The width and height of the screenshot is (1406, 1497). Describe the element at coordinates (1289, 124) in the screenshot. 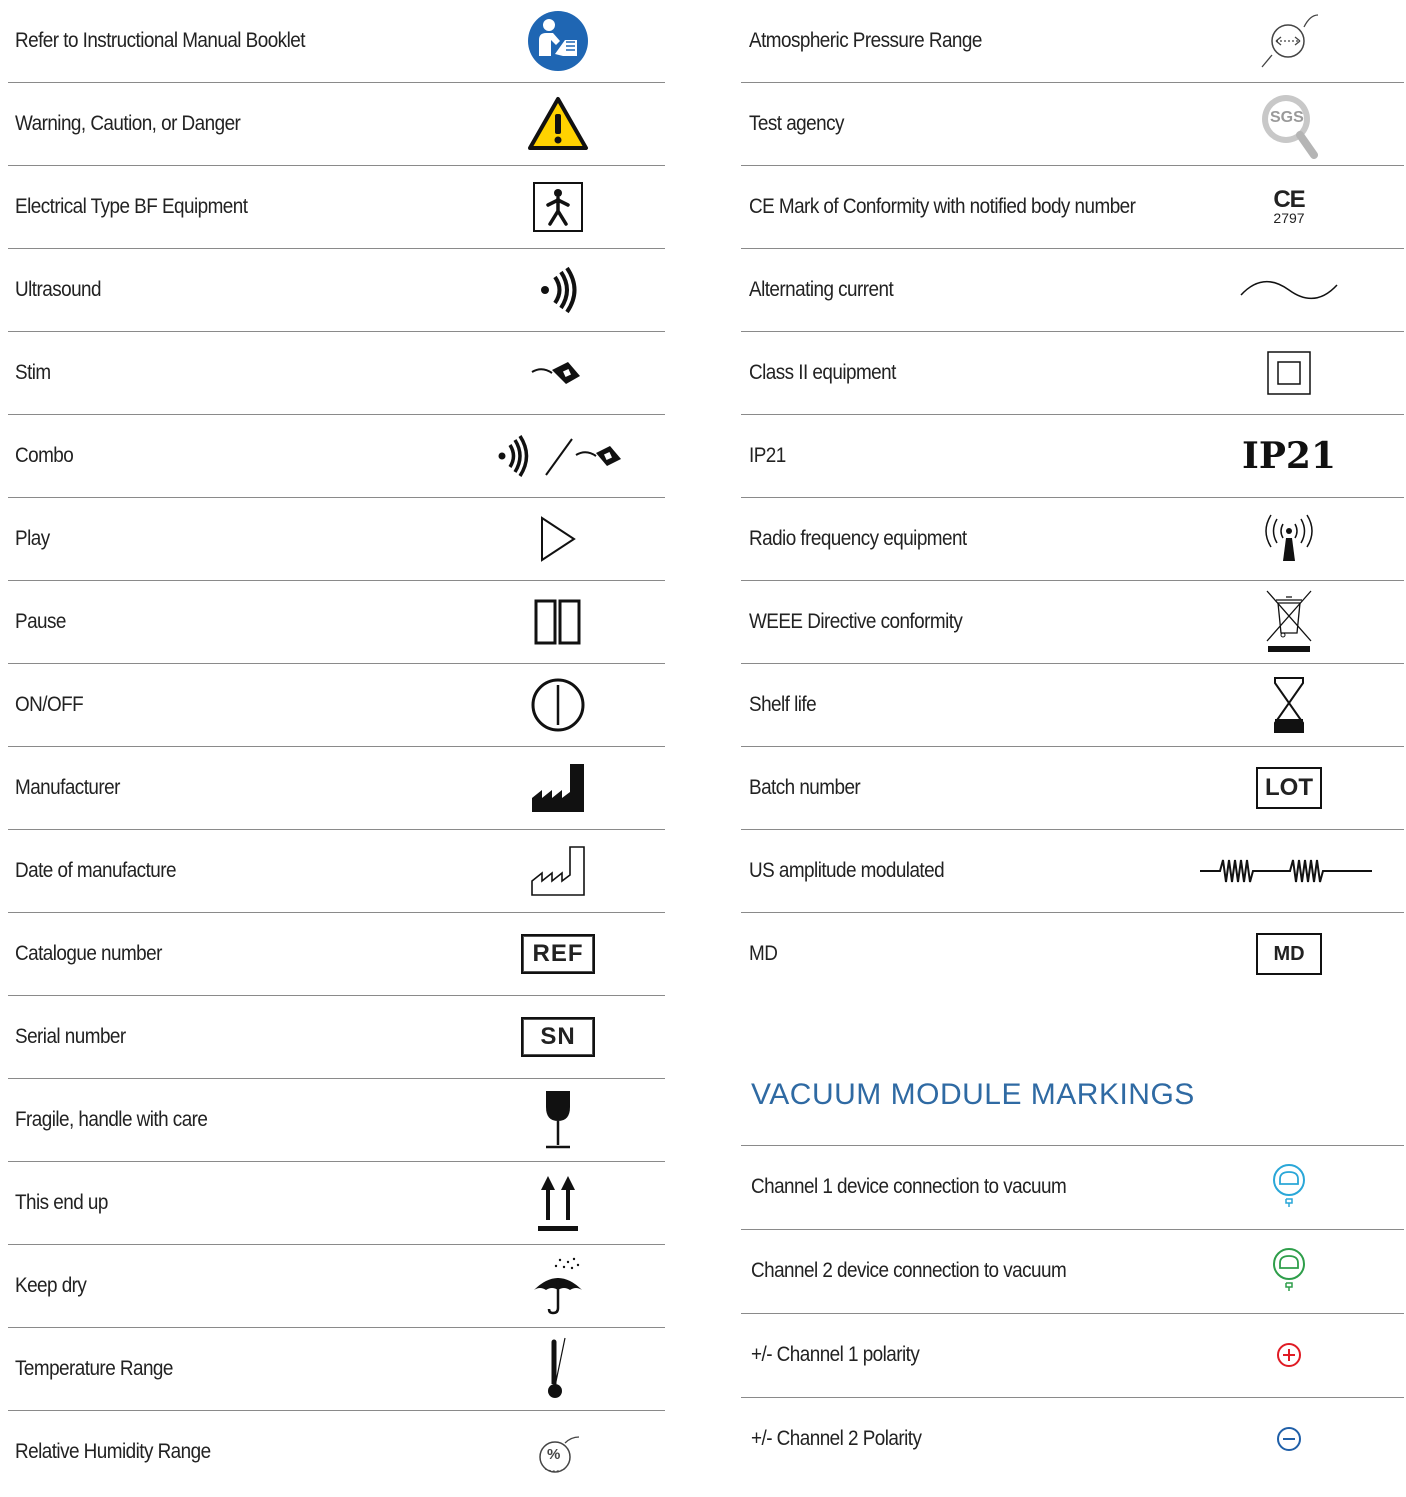

I see `sgs-icon: SGS` at that location.